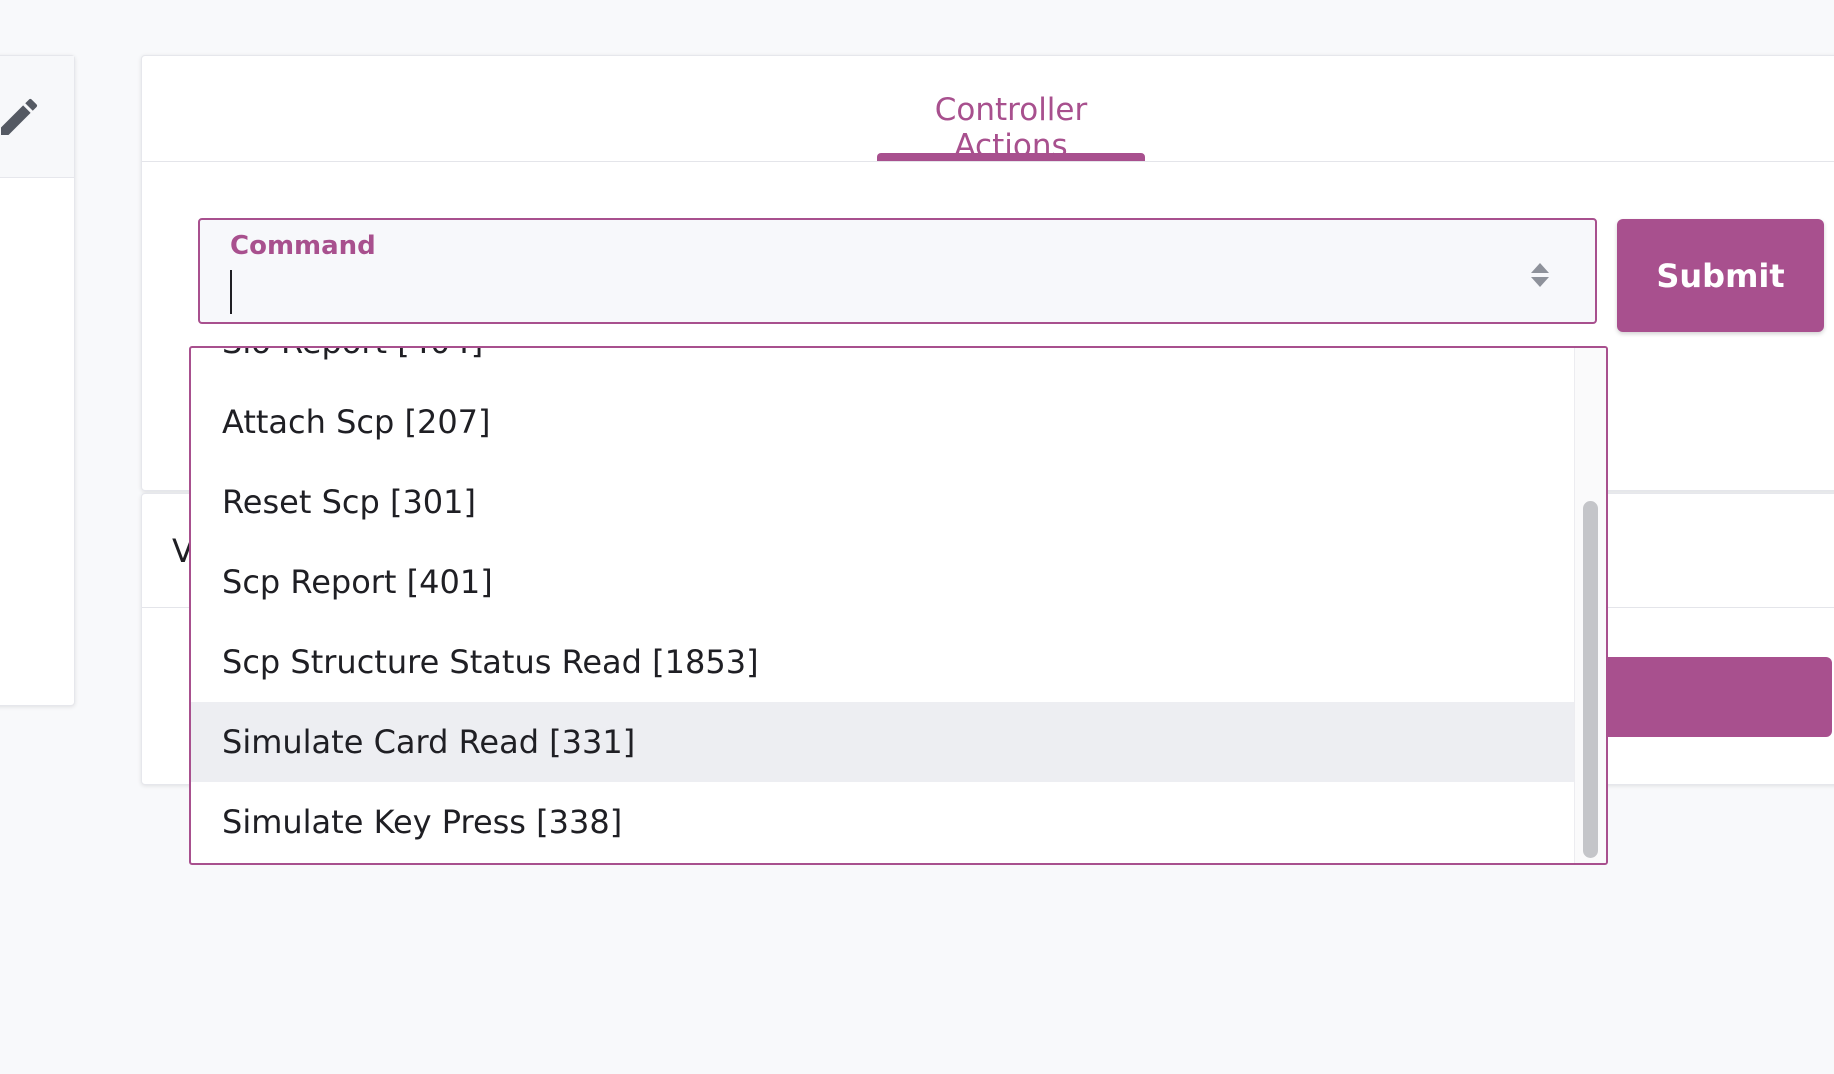 The height and width of the screenshot is (1074, 1834). What do you see at coordinates (1720, 275) in the screenshot?
I see `submit-button: Submit` at bounding box center [1720, 275].